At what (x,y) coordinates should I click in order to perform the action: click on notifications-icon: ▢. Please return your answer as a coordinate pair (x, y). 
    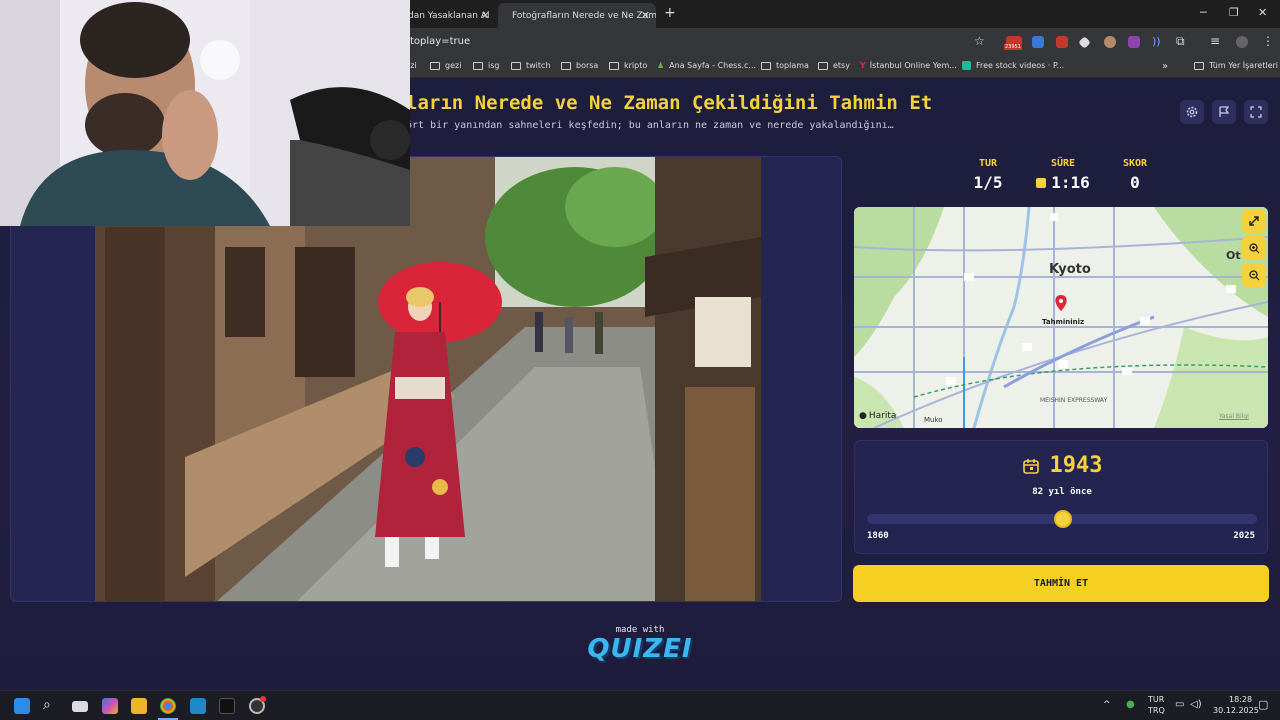
    Looking at the image, I should click on (1263, 704).